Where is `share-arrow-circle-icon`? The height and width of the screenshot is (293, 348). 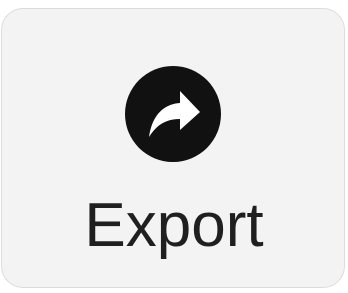 share-arrow-circle-icon is located at coordinates (173, 114).